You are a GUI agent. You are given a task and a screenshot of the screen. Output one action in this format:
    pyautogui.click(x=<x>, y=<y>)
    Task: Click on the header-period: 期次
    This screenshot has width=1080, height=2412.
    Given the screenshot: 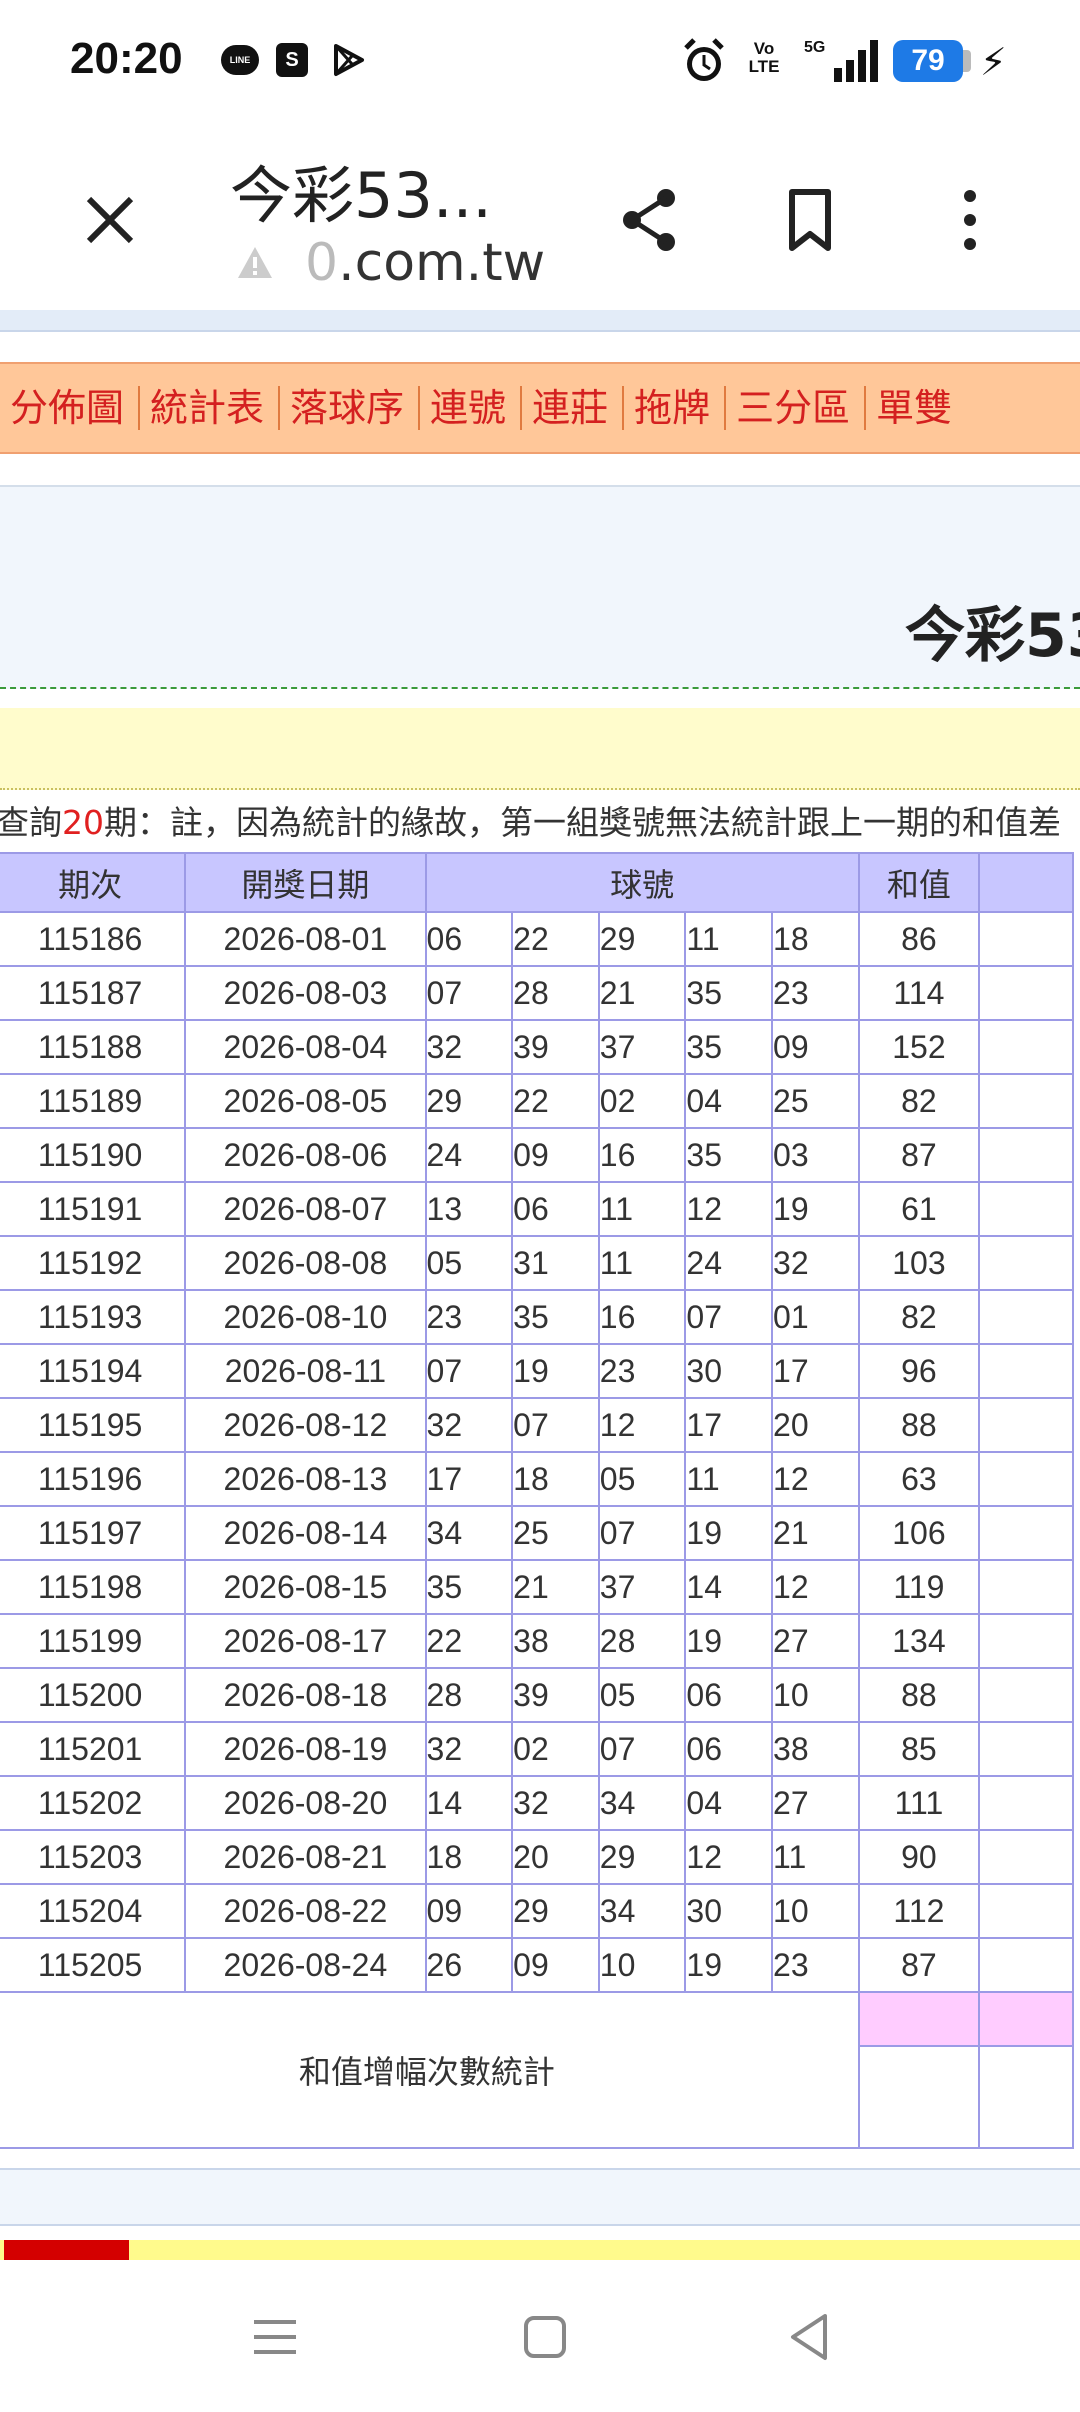 What is the action you would take?
    pyautogui.click(x=93, y=882)
    